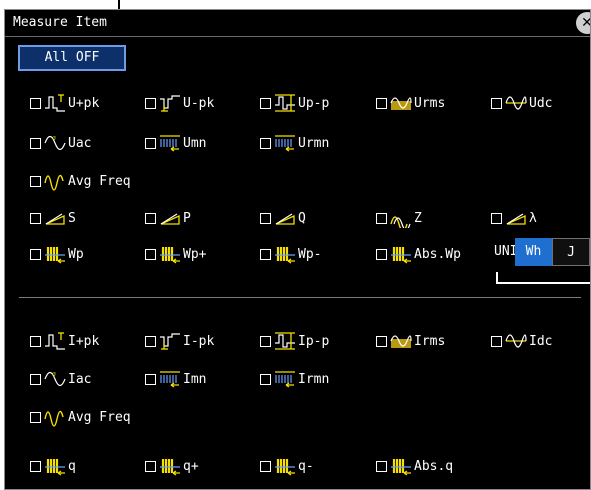 This screenshot has height=490, width=591. I want to click on item-urmn: Urmn, so click(294, 143).